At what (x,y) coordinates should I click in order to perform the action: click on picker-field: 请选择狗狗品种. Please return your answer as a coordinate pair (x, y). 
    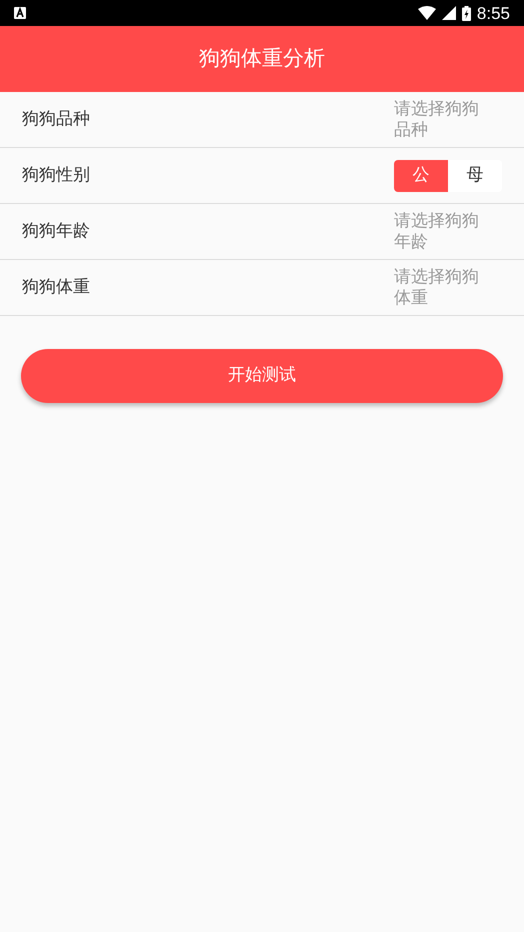
    Looking at the image, I should click on (448, 119).